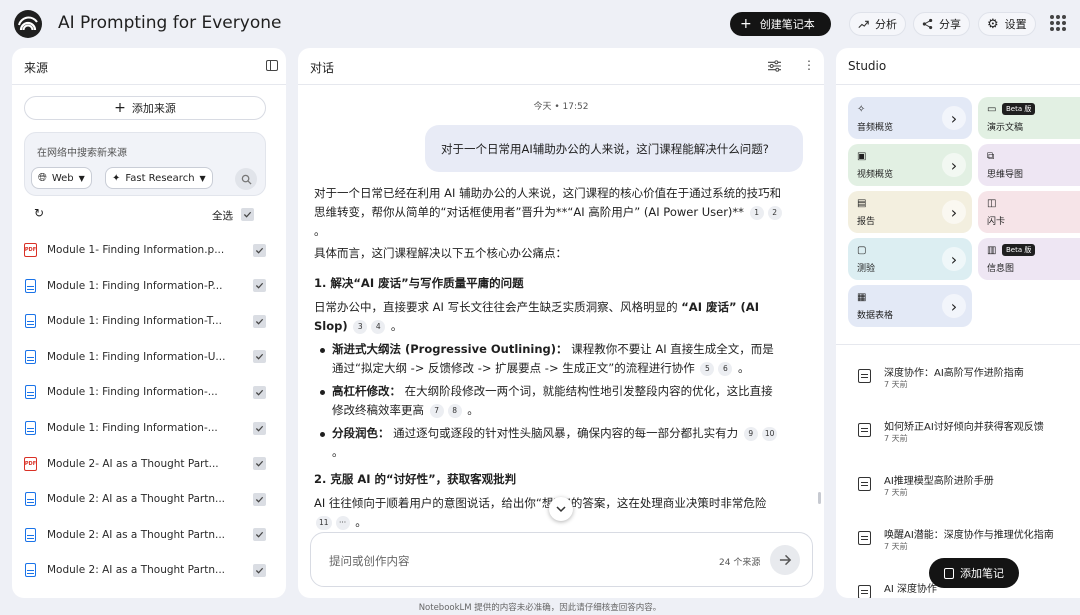 The height and width of the screenshot is (615, 1080). I want to click on citation-badge: 4, so click(378, 326).